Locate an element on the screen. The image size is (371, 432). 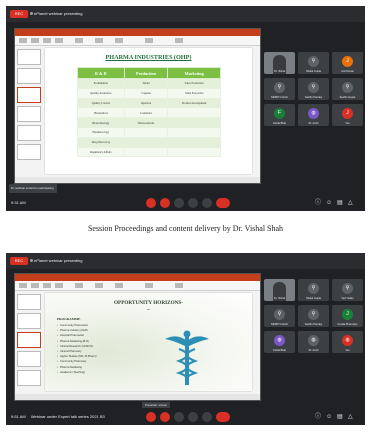
participant-name: Sachin Pandey is located at coordinates (313, 324).